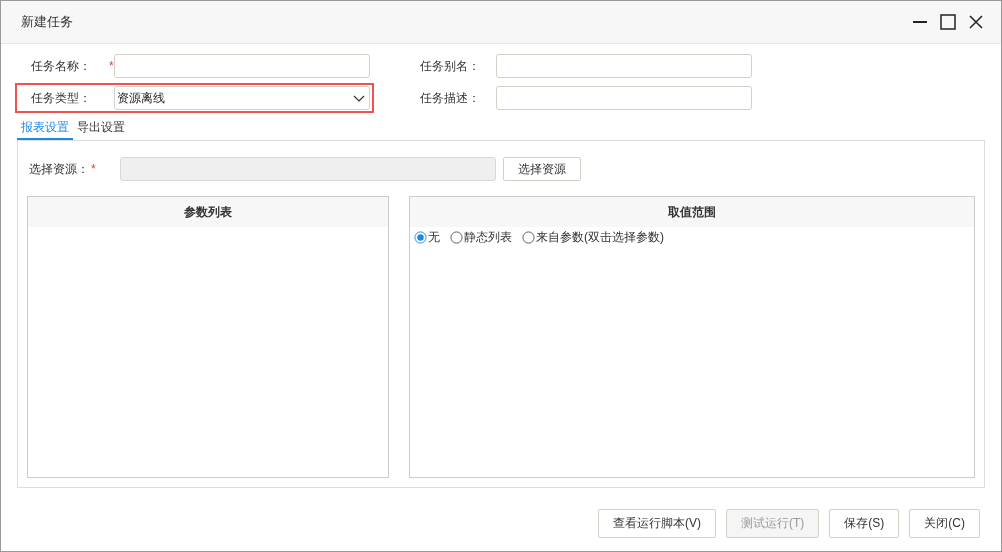 The width and height of the screenshot is (1002, 552). I want to click on window-title: 新建任务, so click(47, 22).